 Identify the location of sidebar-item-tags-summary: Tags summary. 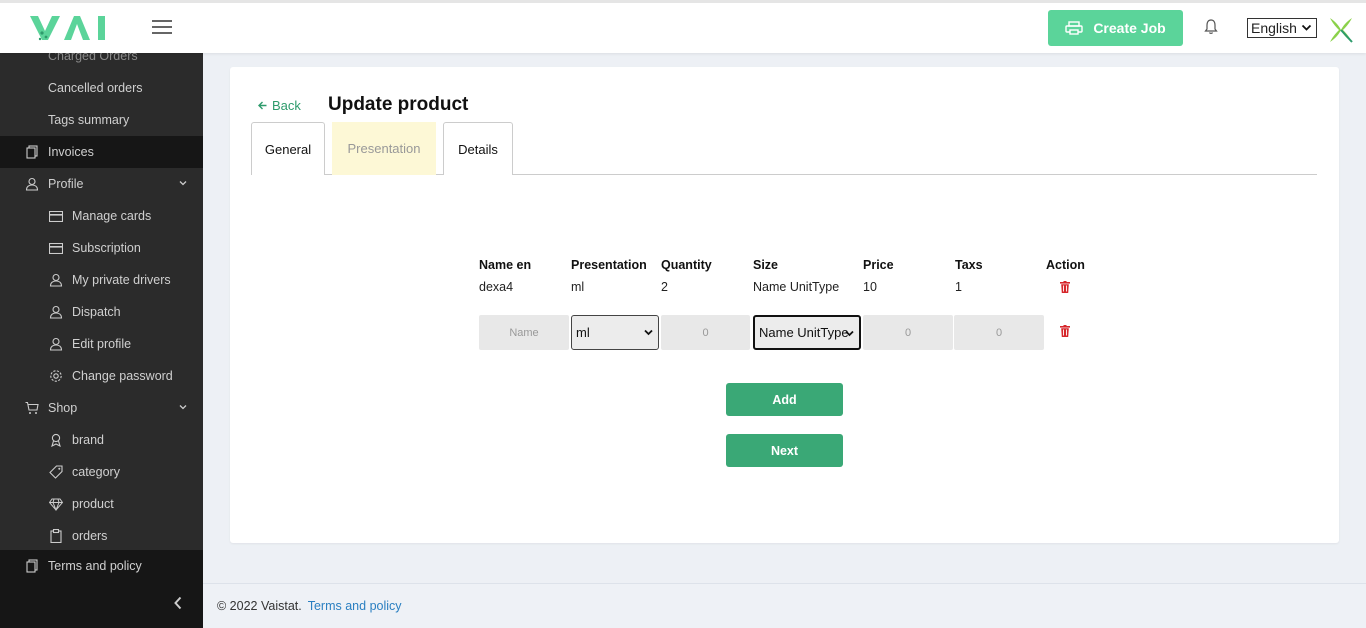
(101, 120).